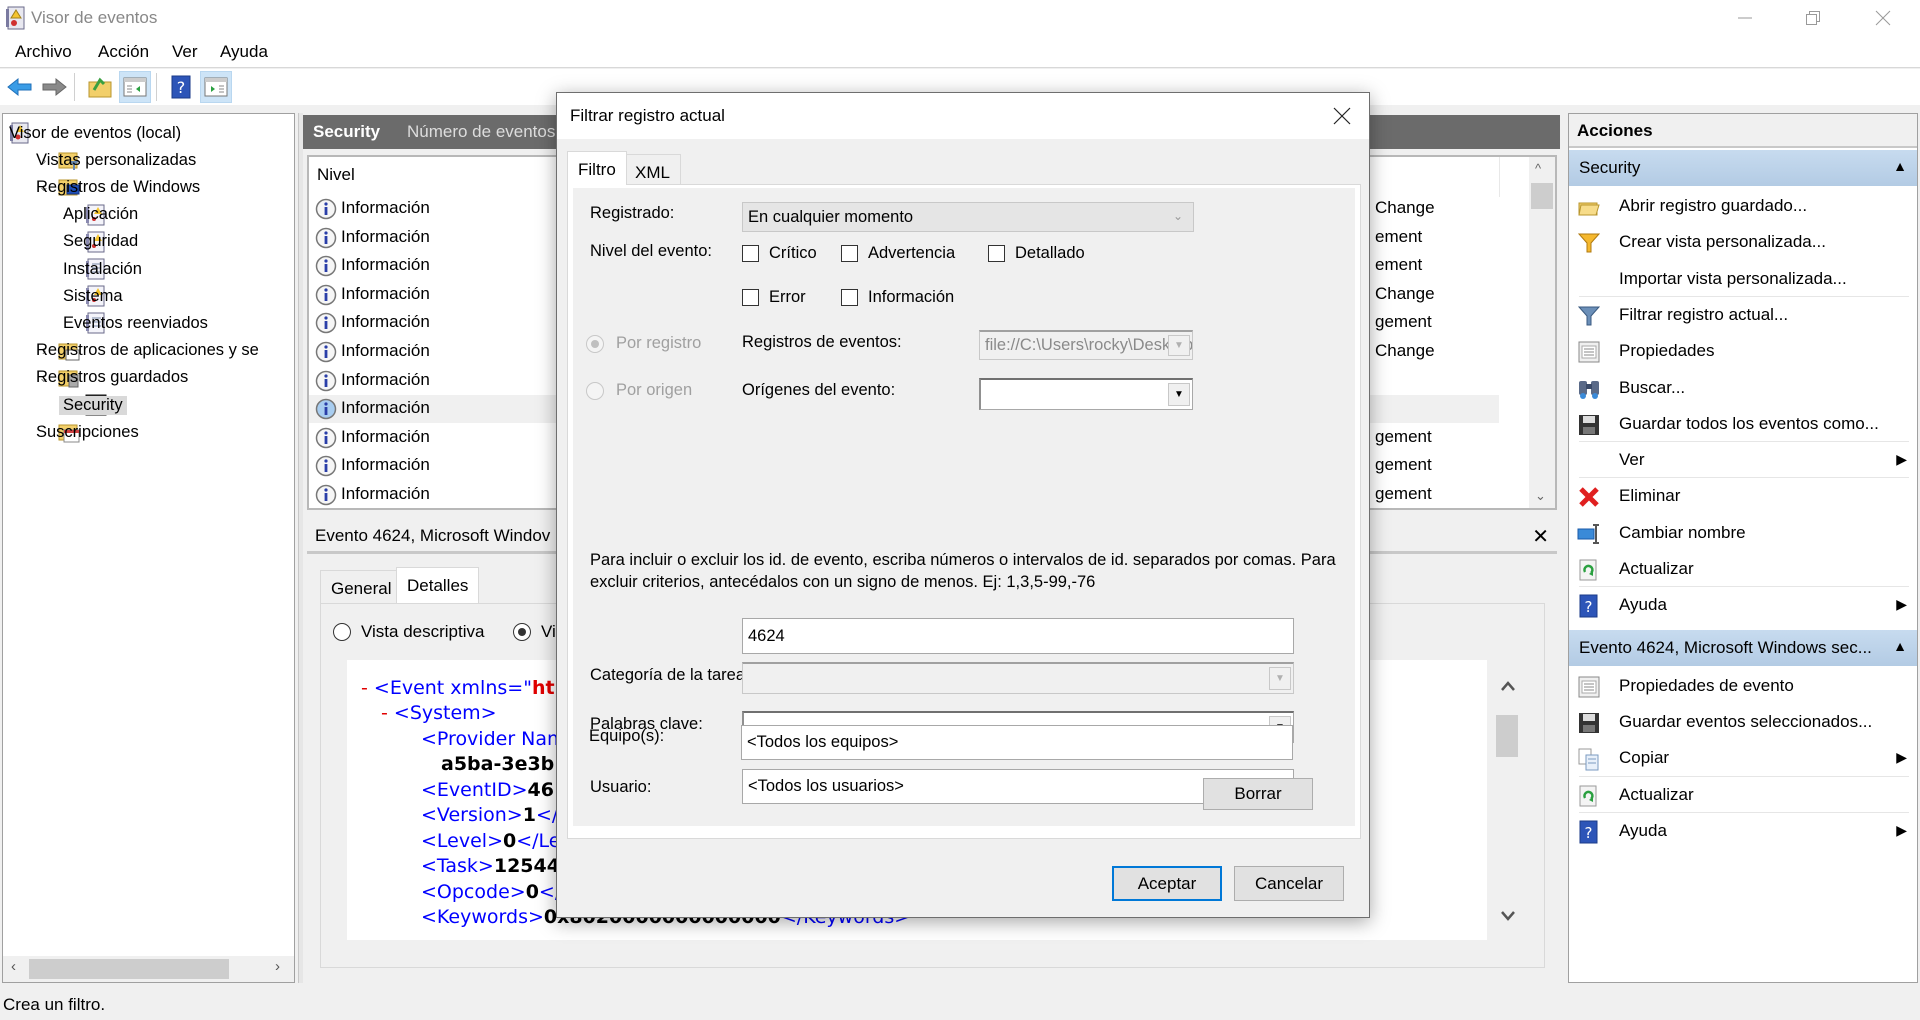 The height and width of the screenshot is (1020, 1920). I want to click on tree-item: Suscripciones, so click(87, 432).